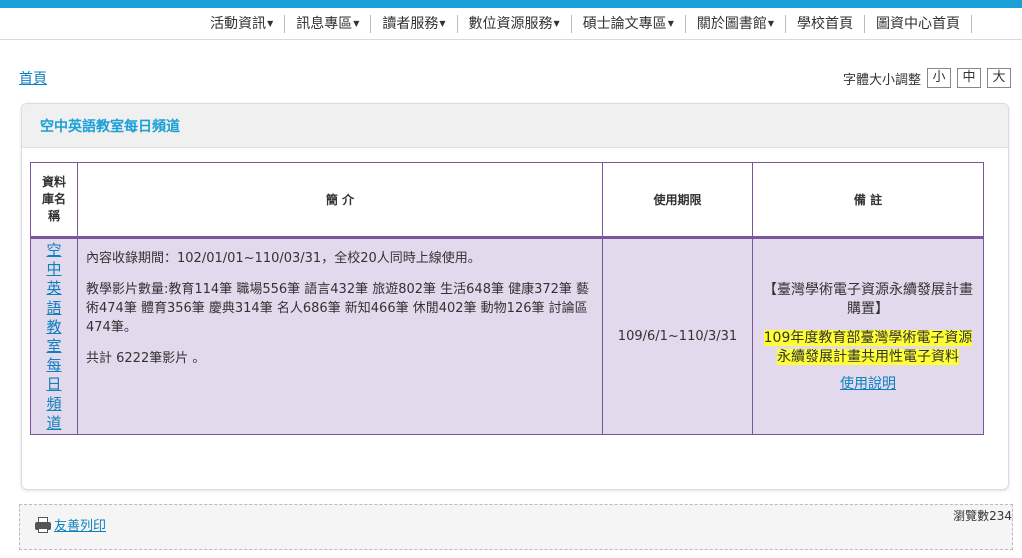  I want to click on header-intro: 簡 介, so click(340, 200).